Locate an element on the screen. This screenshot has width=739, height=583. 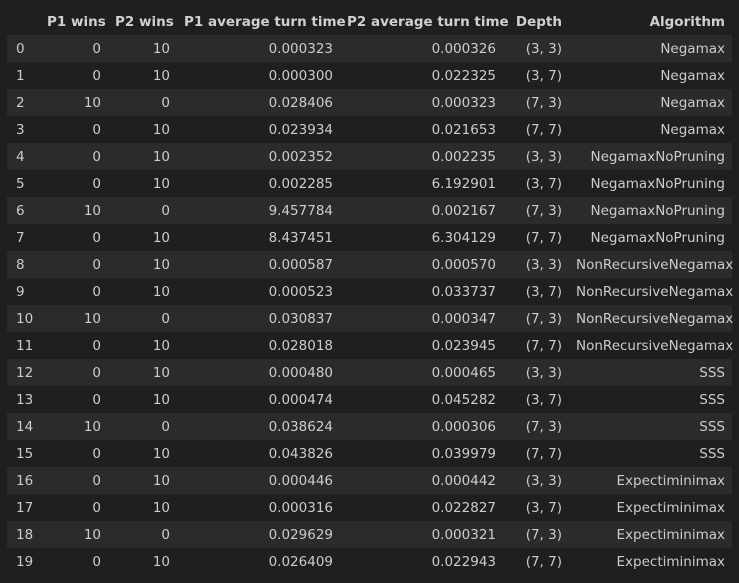
p1-avg-turn-time-cell: 0.028406 is located at coordinates (300, 102).